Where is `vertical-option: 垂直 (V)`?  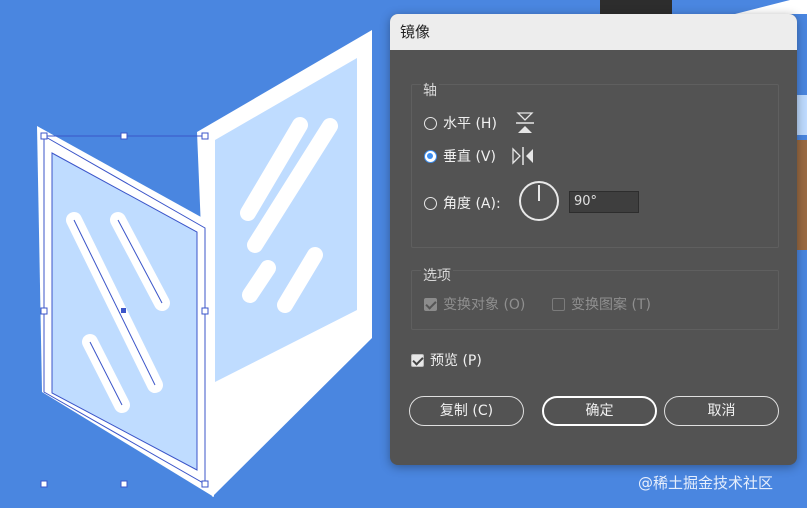 vertical-option: 垂直 (V) is located at coordinates (479, 156).